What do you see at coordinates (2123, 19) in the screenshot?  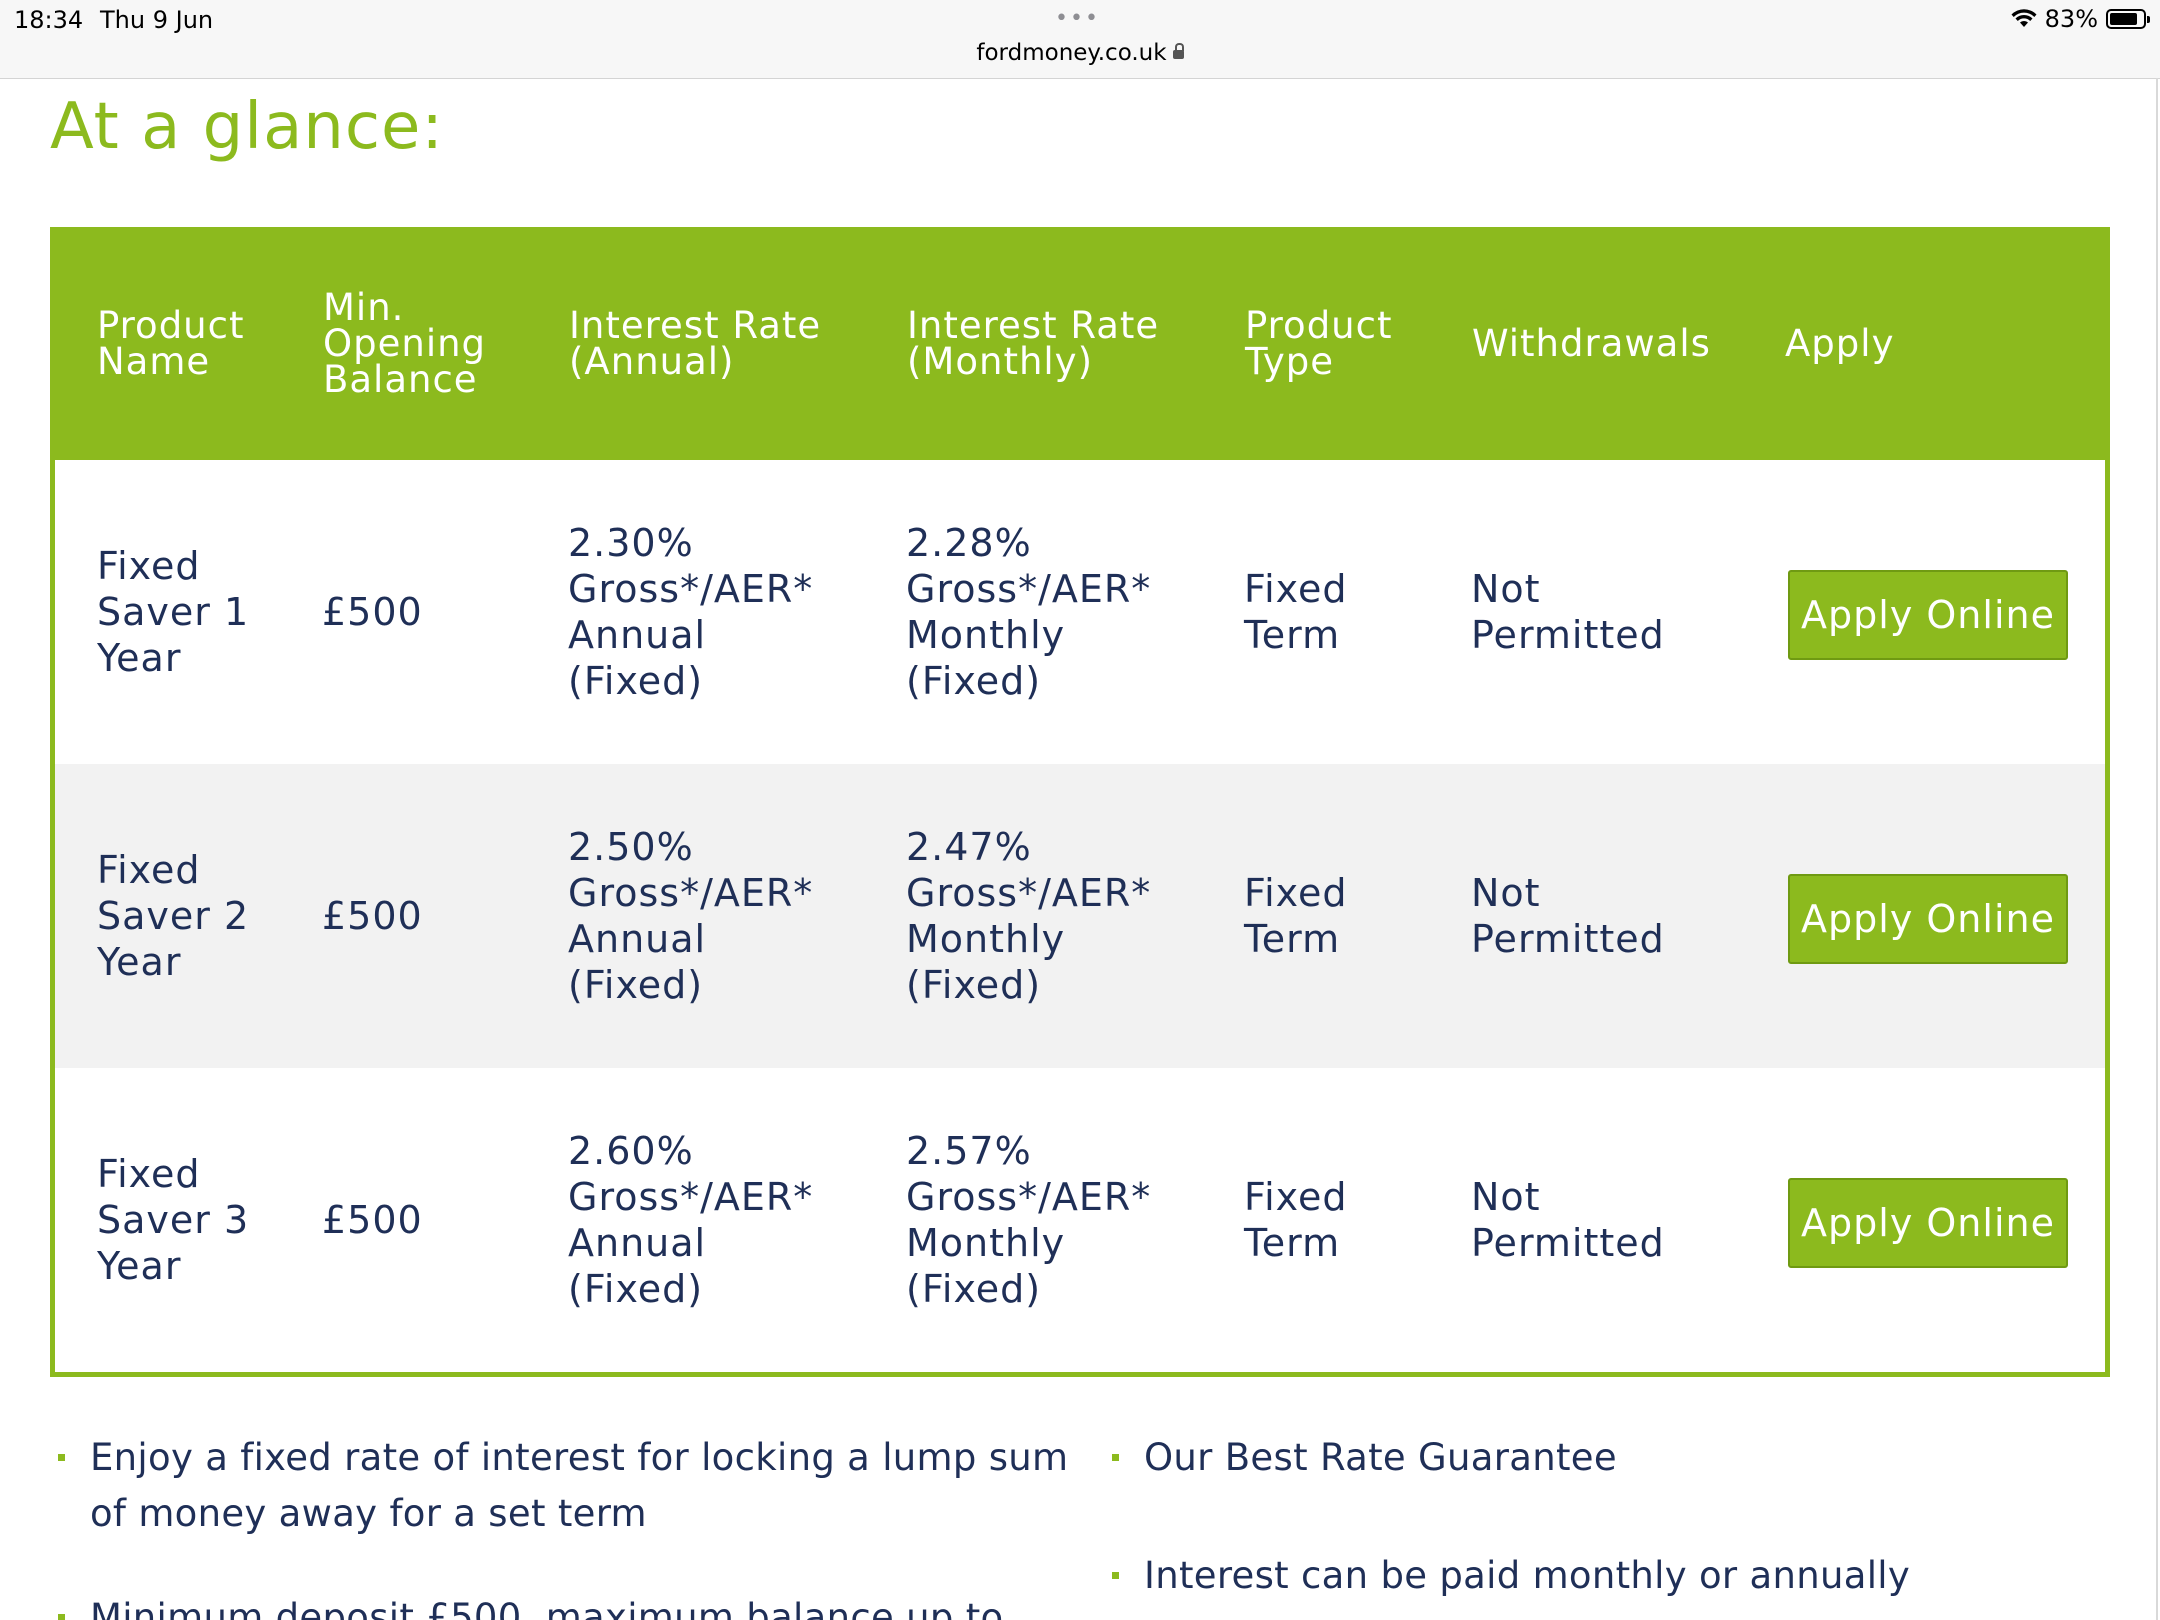 I see `battery-level-fill` at bounding box center [2123, 19].